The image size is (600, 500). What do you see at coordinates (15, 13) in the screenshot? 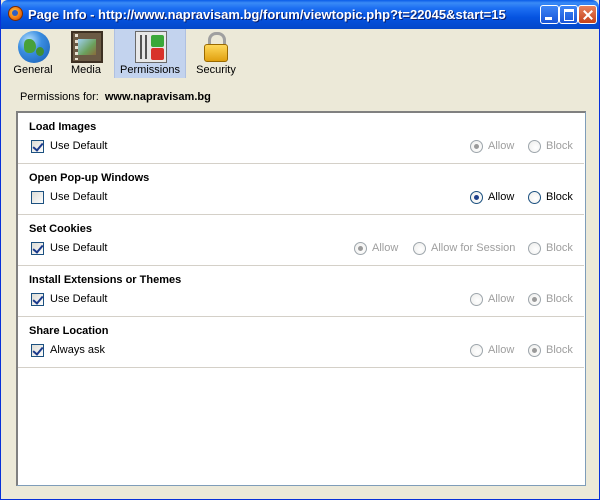
I see `firefox-icon` at bounding box center [15, 13].